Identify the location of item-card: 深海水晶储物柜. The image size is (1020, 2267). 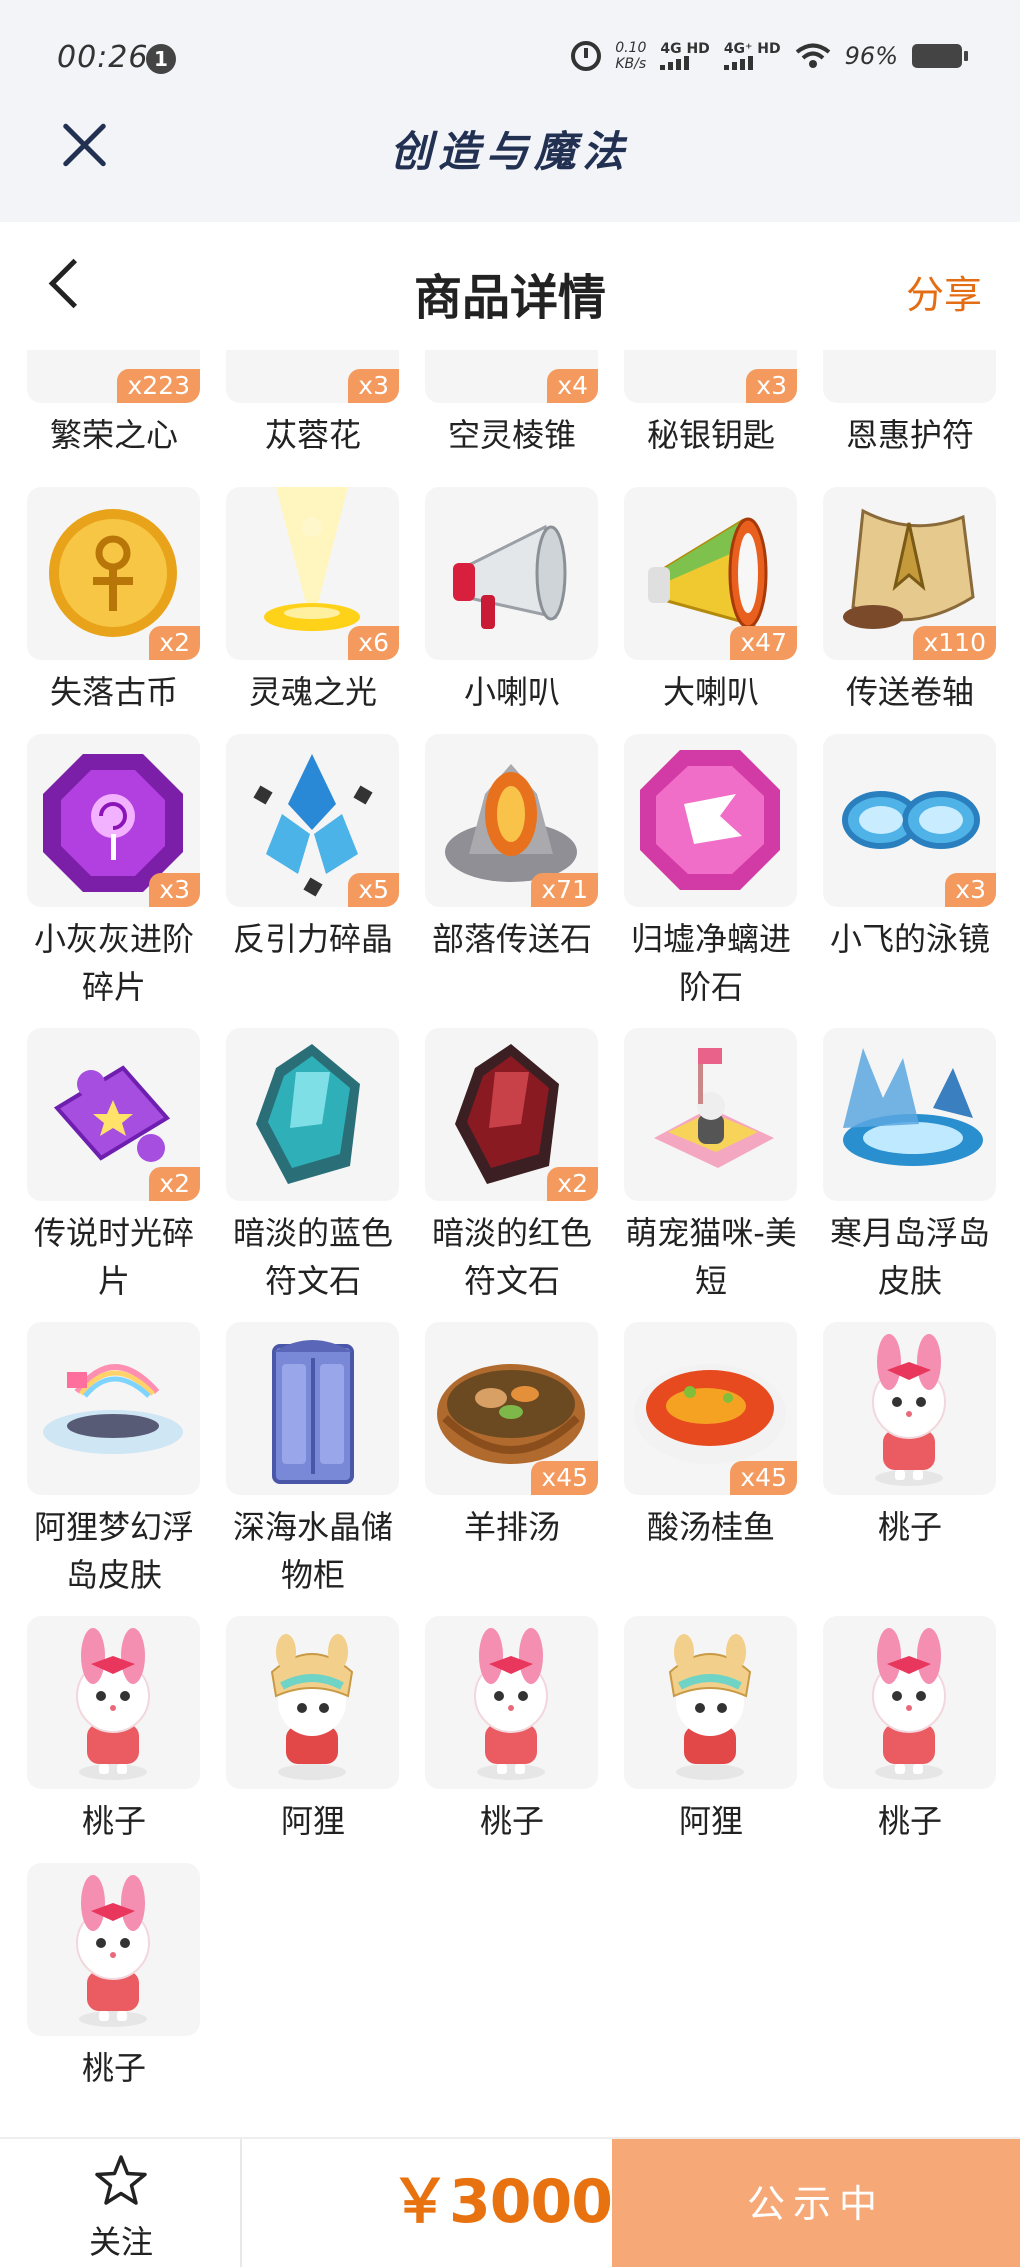
(312, 1460).